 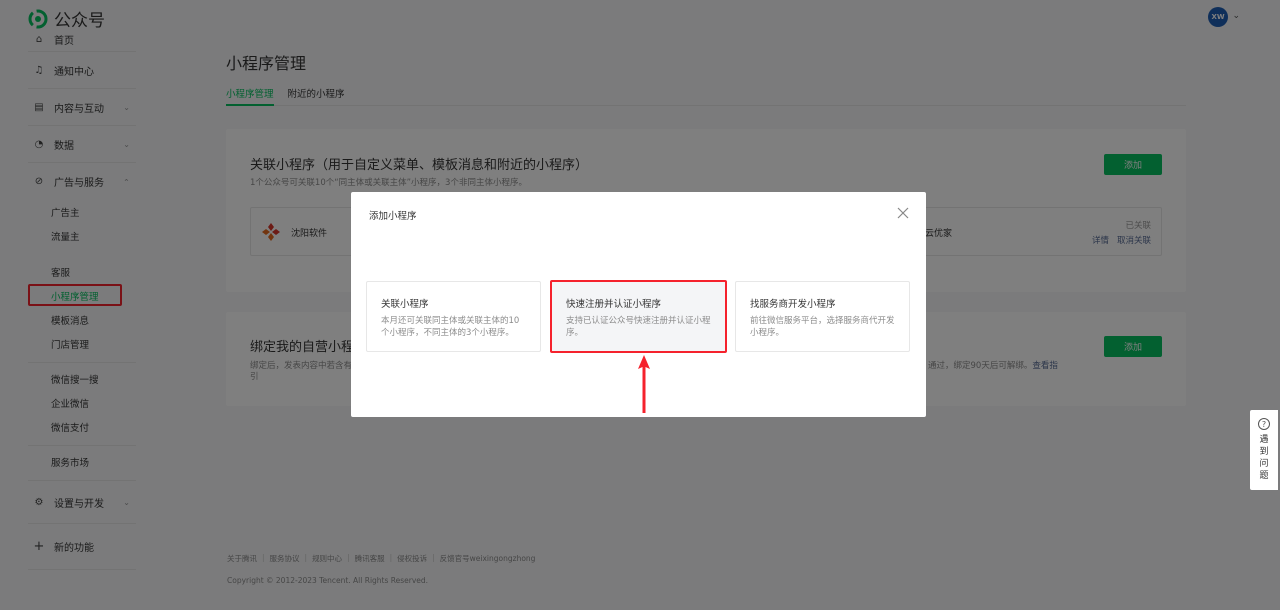 I want to click on highlight-box, so click(x=638, y=316).